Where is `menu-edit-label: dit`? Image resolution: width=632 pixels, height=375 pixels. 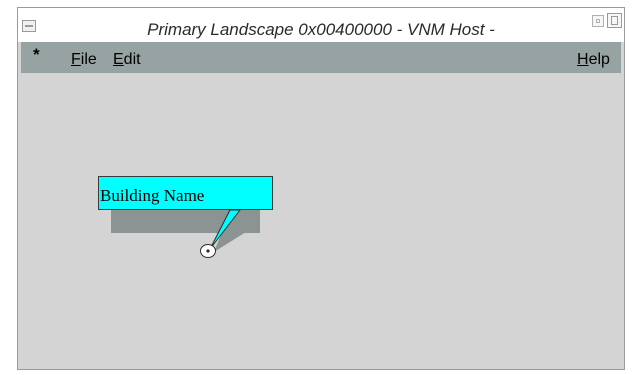 menu-edit-label: dit is located at coordinates (132, 59).